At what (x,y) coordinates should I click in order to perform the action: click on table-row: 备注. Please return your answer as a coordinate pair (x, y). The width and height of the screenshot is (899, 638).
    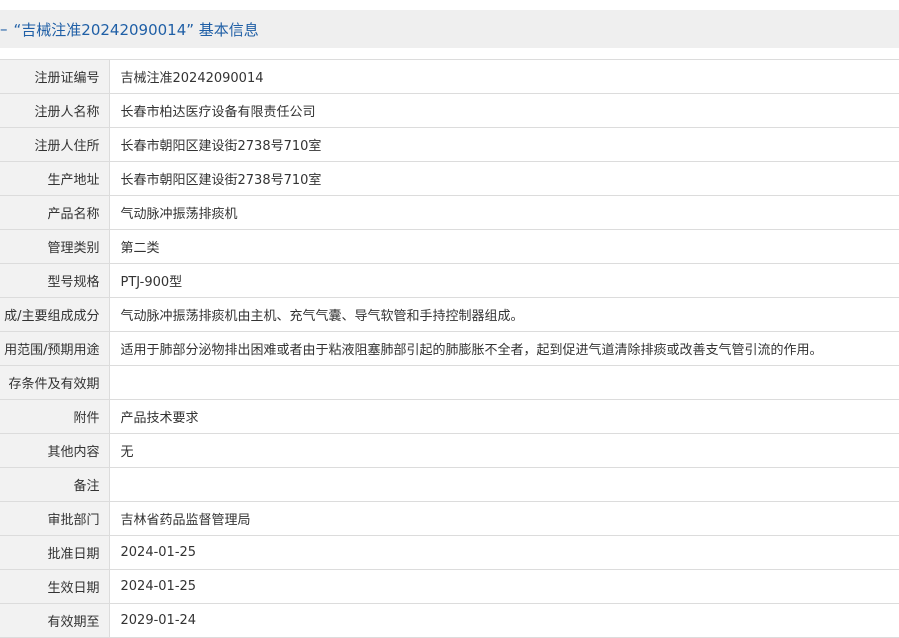
    Looking at the image, I should click on (449, 484).